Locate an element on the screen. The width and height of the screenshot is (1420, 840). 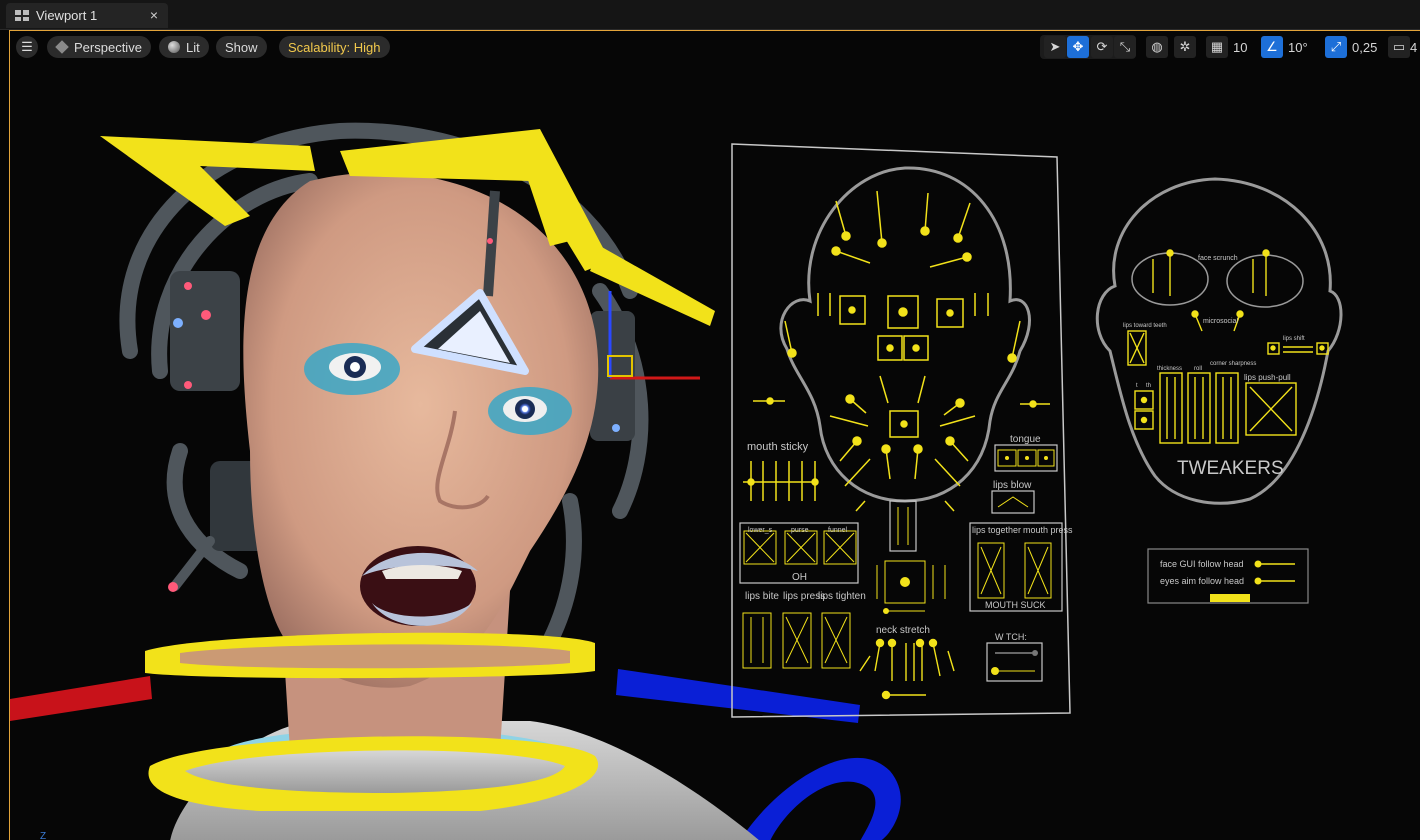
headgear-antenna is located at coordinates (192, 563).